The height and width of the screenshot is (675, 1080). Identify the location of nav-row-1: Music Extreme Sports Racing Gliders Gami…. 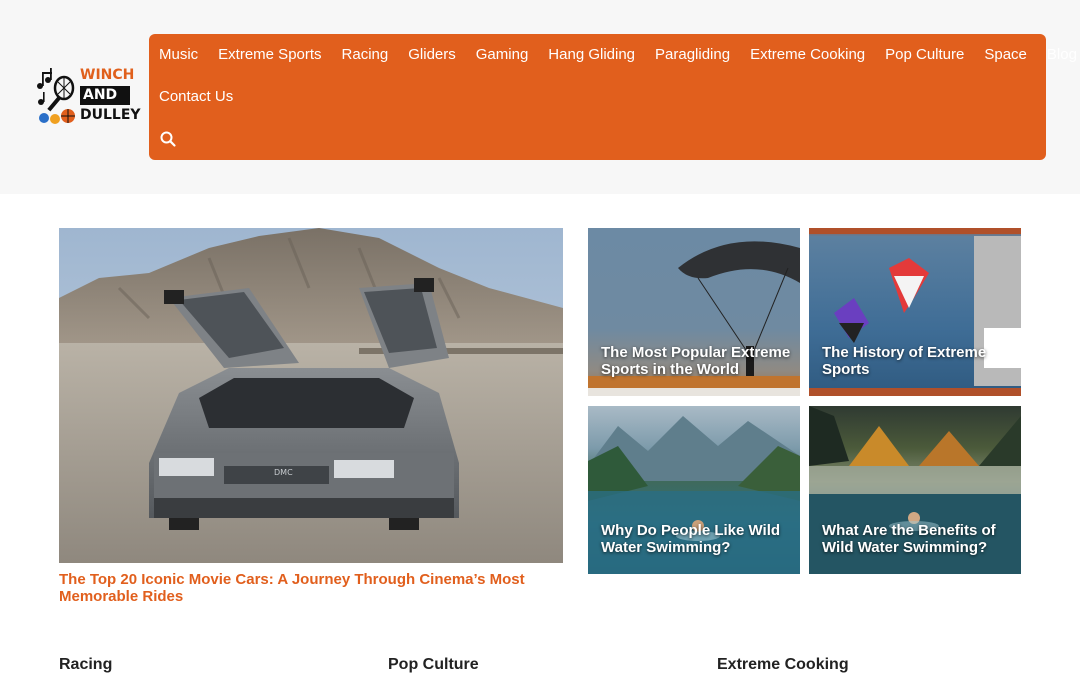
(614, 55).